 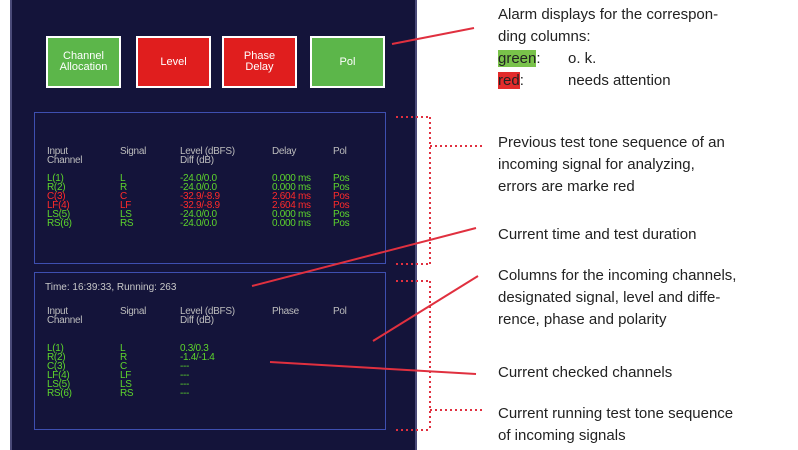 I want to click on cur-cell-level: ---, so click(x=185, y=393).